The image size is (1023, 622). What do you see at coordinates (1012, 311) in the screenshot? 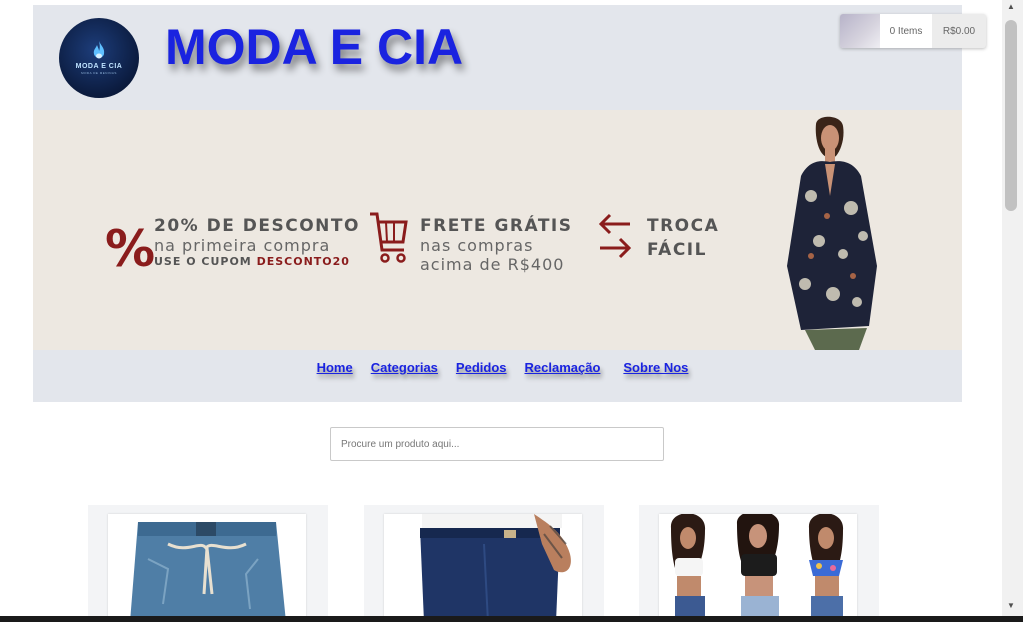
I see `vertical-scrollbar: ▲ ▼` at bounding box center [1012, 311].